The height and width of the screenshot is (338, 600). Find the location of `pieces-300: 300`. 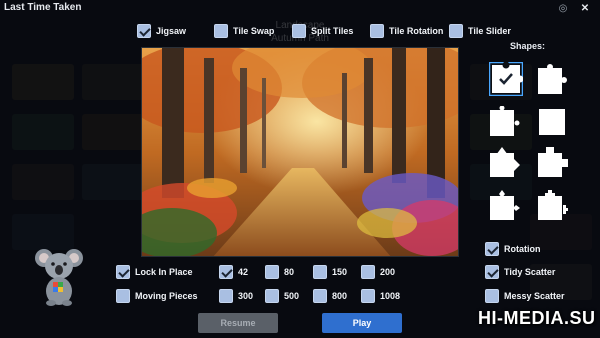

pieces-300: 300 is located at coordinates (236, 296).